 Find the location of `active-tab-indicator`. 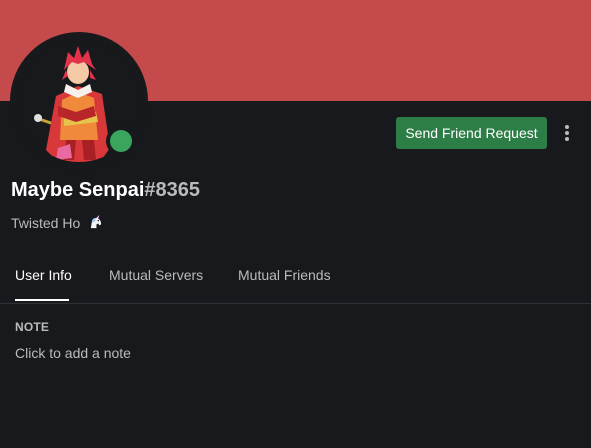

active-tab-indicator is located at coordinates (42, 300).